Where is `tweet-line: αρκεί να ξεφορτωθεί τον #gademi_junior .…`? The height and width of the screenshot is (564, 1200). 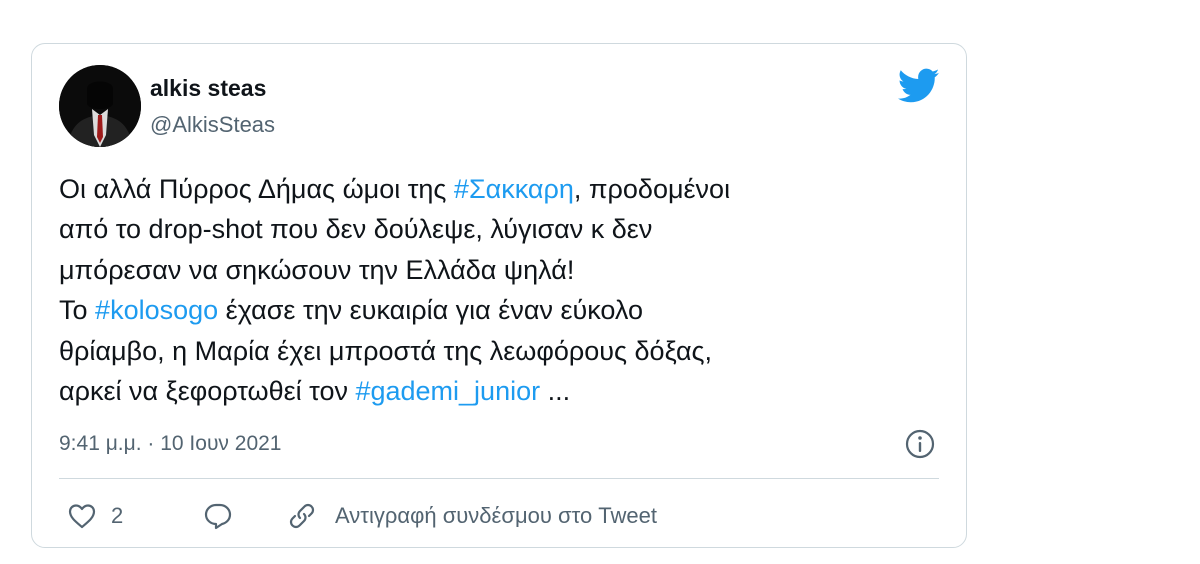
tweet-line: αρκεί να ξεφορτωθεί τον #gademi_junior .… is located at coordinates (499, 391).